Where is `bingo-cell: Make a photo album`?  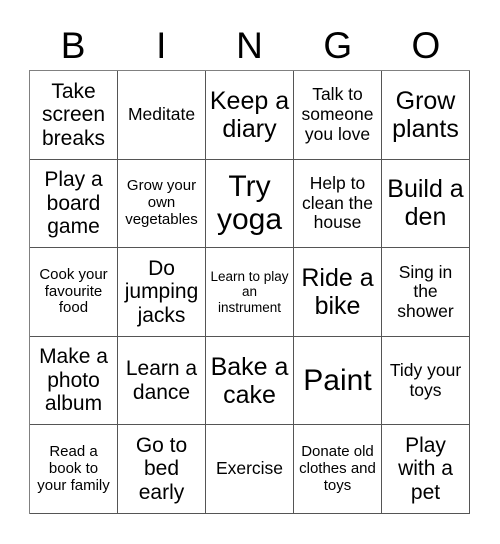
bingo-cell: Make a photo album is located at coordinates (74, 381).